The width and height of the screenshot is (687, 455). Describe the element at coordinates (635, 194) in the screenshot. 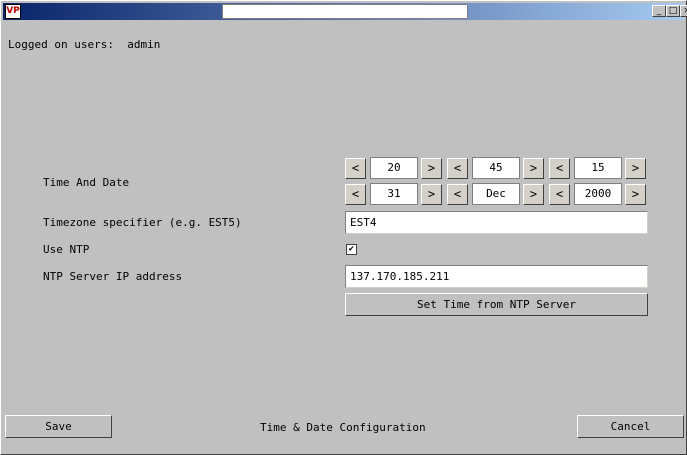

I see `year-next-button: >` at that location.